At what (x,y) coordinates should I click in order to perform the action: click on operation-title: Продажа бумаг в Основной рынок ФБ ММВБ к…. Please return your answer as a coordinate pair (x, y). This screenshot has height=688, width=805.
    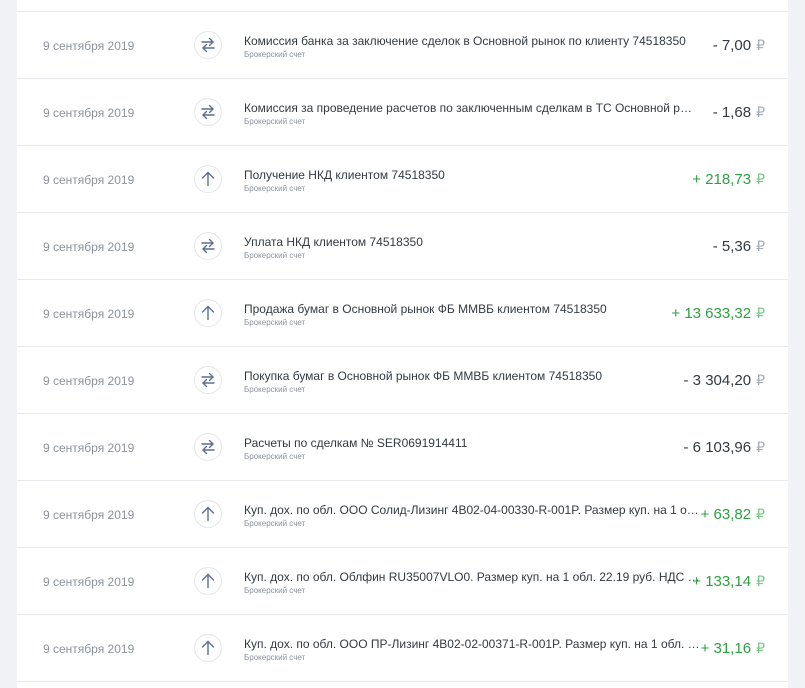
    Looking at the image, I should click on (425, 309).